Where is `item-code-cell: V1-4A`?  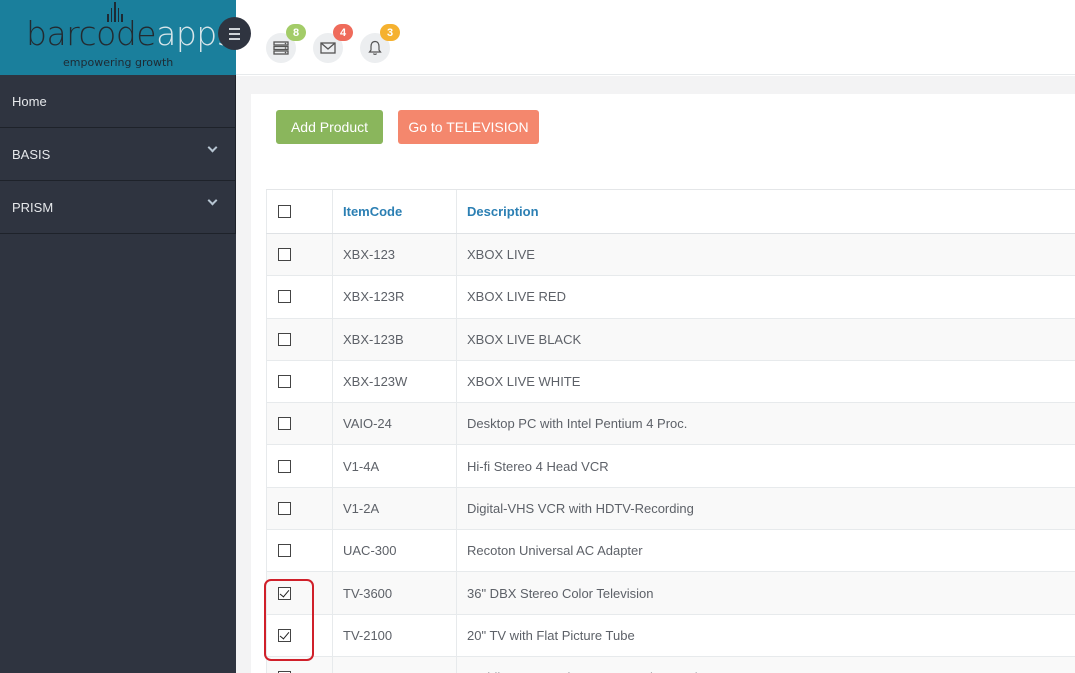 item-code-cell: V1-4A is located at coordinates (395, 466).